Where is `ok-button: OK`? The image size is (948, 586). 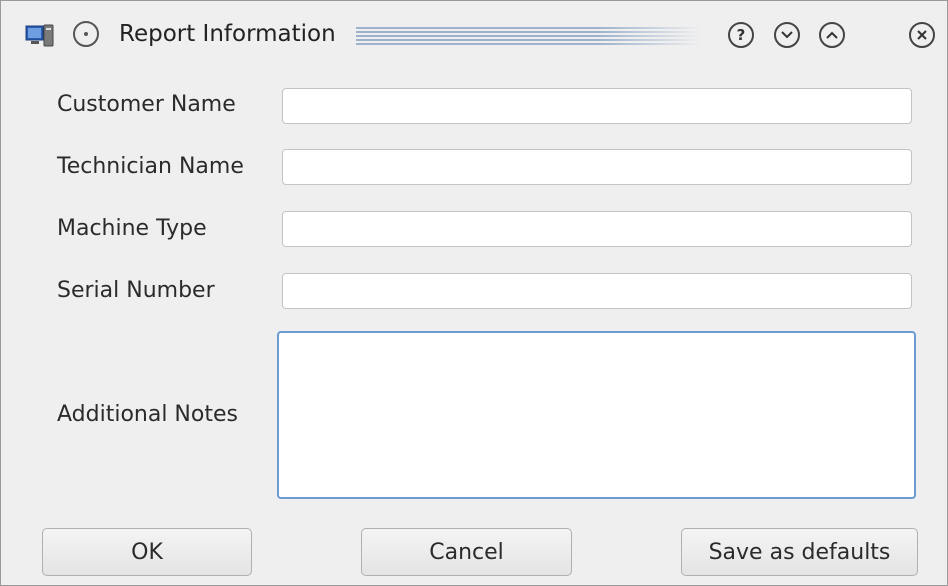
ok-button: OK is located at coordinates (147, 552).